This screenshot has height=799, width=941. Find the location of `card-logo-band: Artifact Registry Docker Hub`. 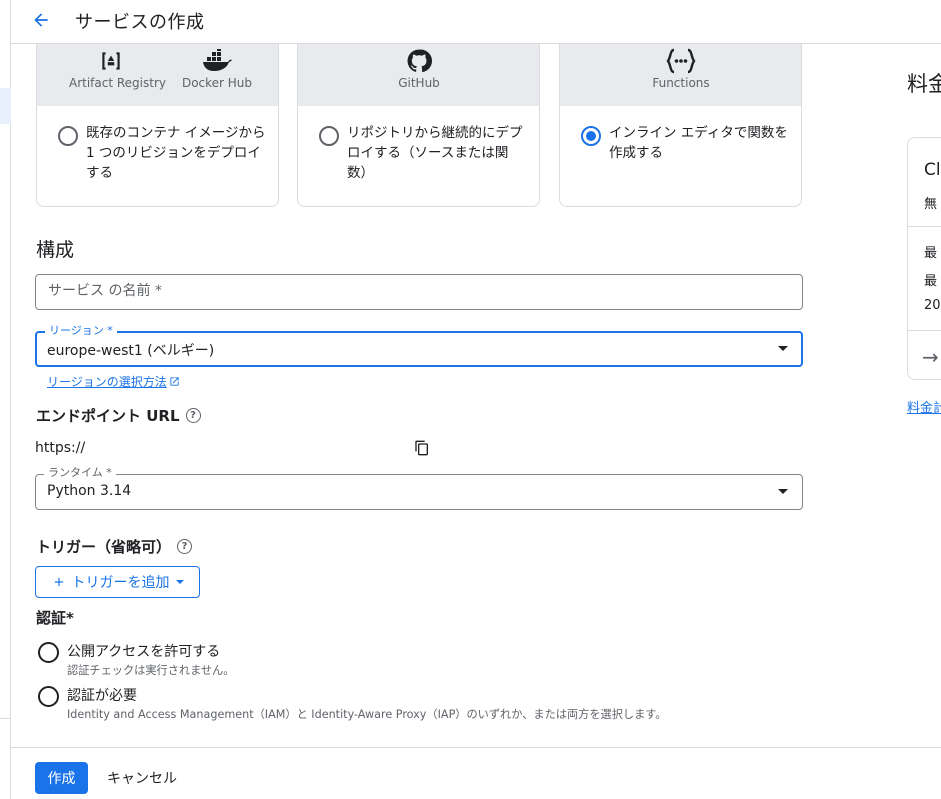

card-logo-band: Artifact Registry Docker Hub is located at coordinates (157, 75).